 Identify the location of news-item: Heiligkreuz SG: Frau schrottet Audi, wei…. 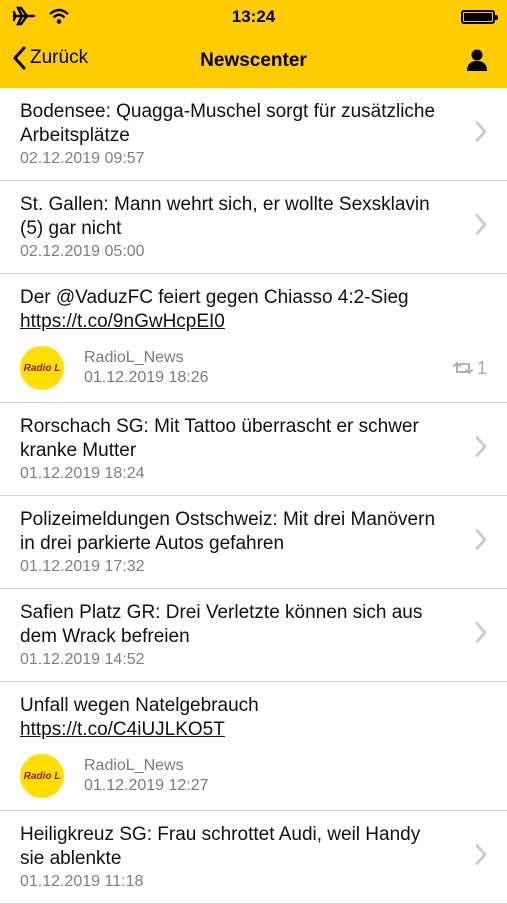
(253, 857).